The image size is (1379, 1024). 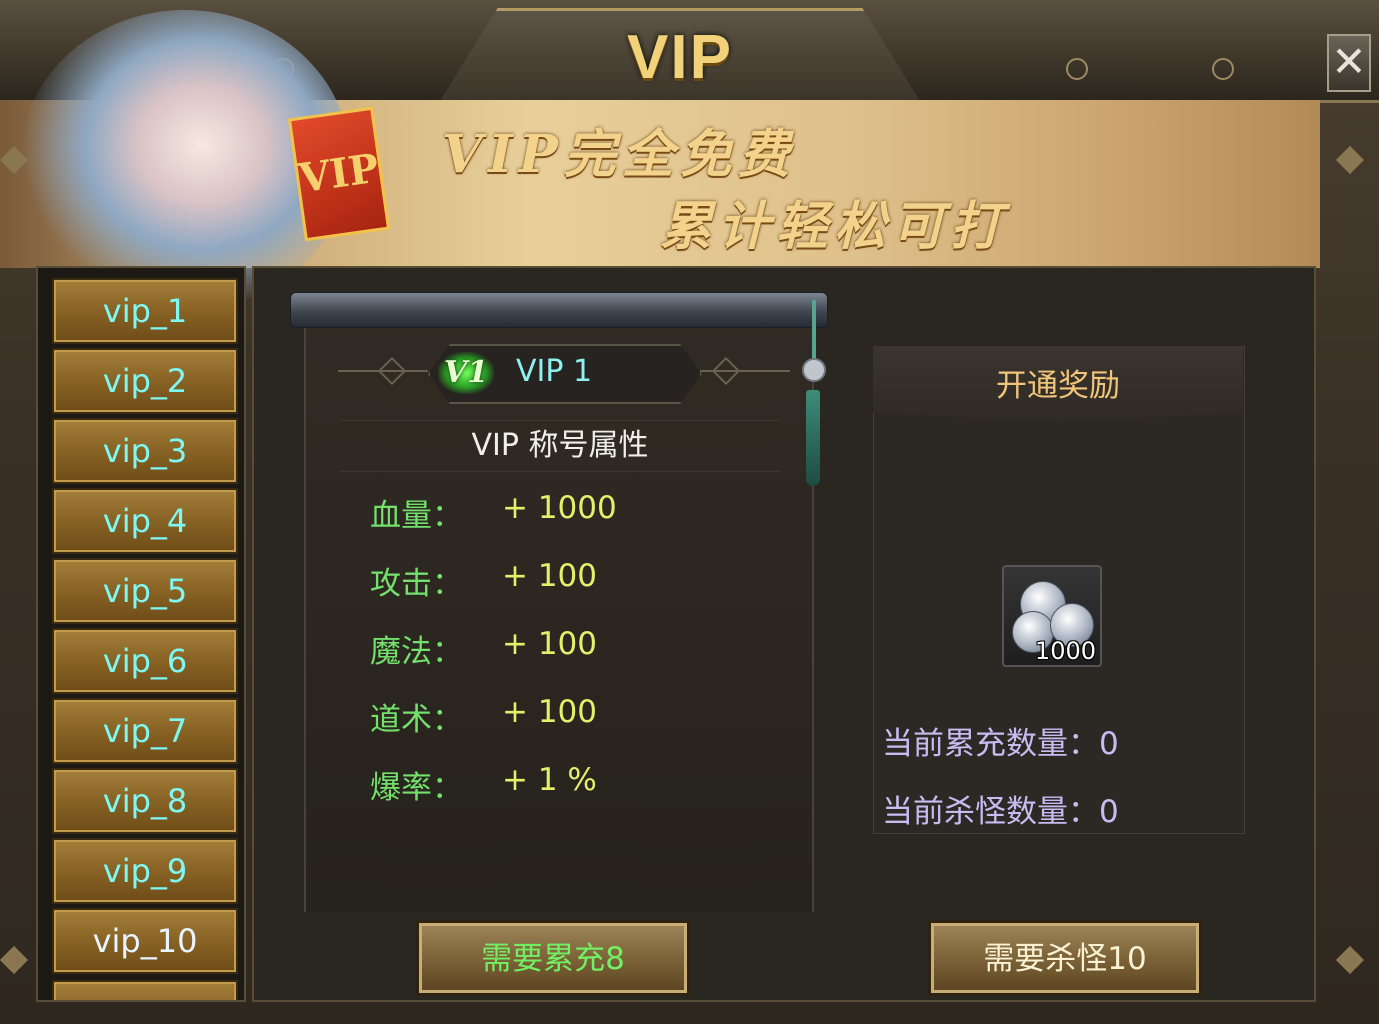 I want to click on vip-tab-8: vip_8, so click(x=145, y=801).